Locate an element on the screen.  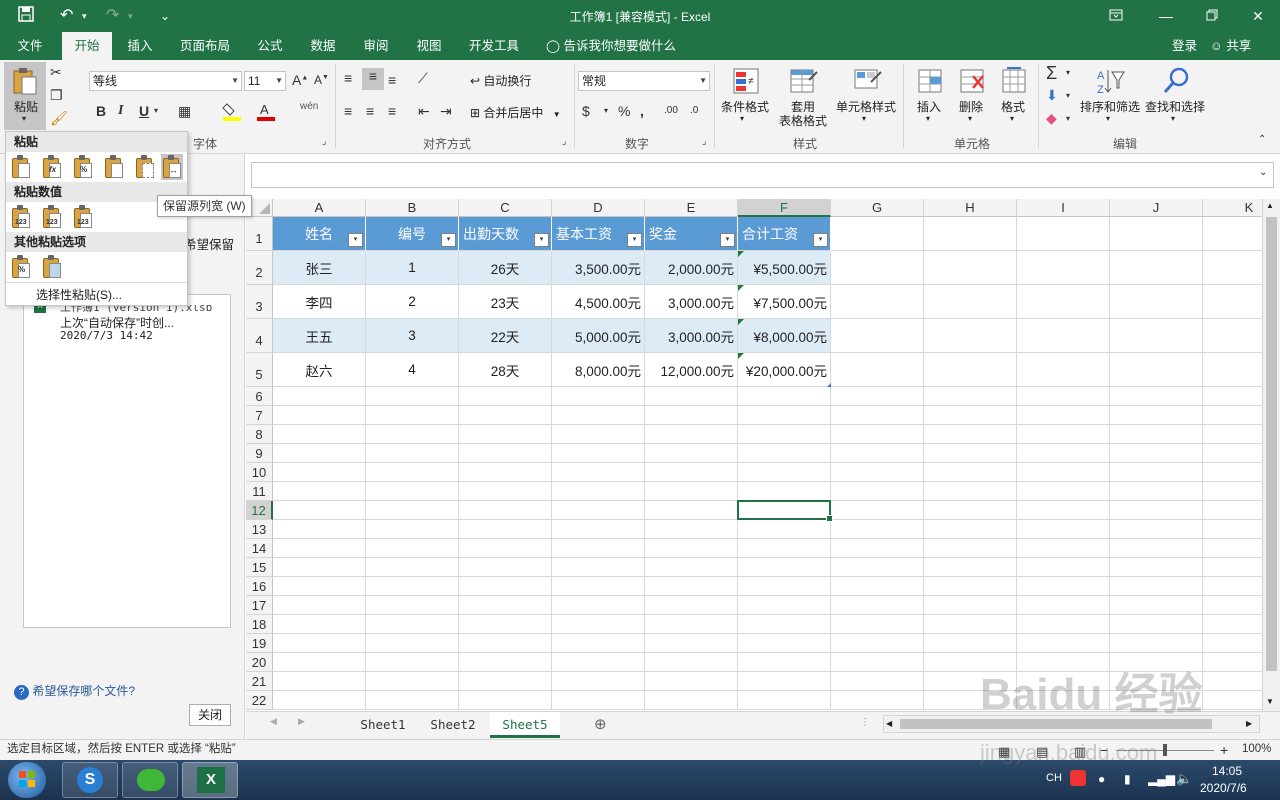
decrease-decimal-icon: .0 is located at coordinates (694, 110).